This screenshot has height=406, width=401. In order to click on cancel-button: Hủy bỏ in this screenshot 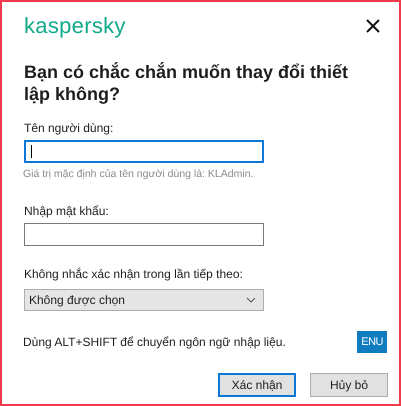, I will do `click(349, 385)`.